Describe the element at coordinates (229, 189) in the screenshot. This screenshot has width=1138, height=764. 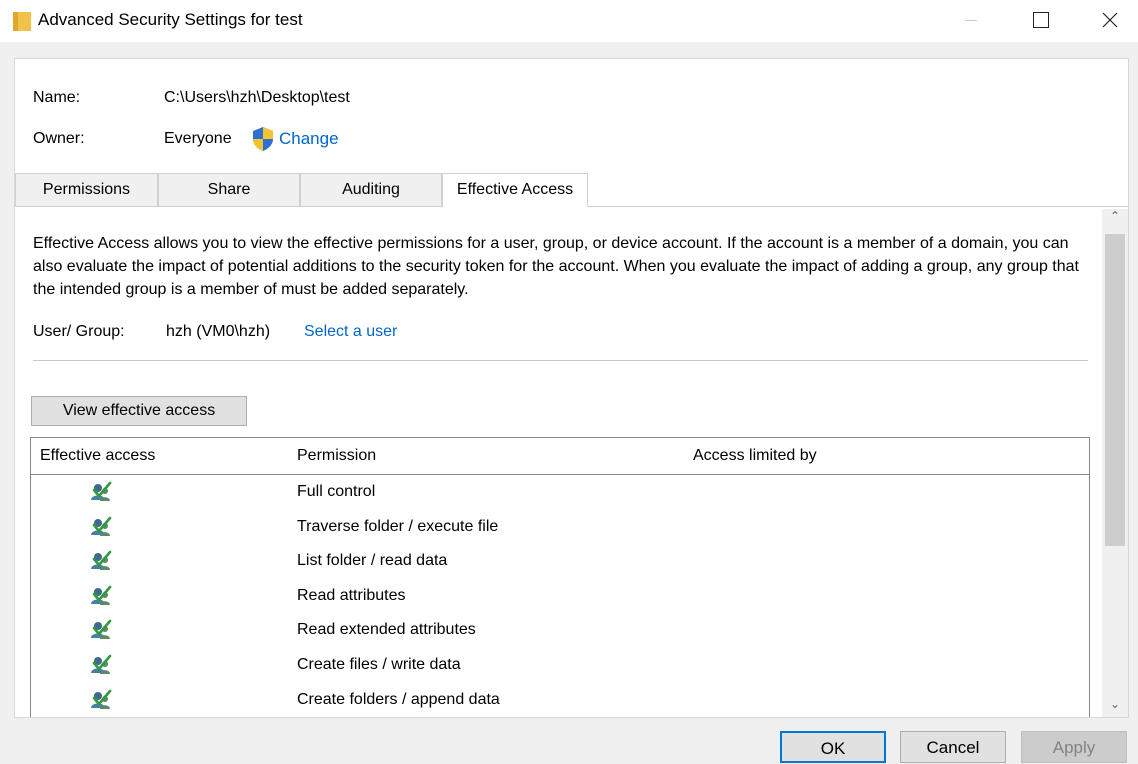
I see `tab-share: Share` at that location.